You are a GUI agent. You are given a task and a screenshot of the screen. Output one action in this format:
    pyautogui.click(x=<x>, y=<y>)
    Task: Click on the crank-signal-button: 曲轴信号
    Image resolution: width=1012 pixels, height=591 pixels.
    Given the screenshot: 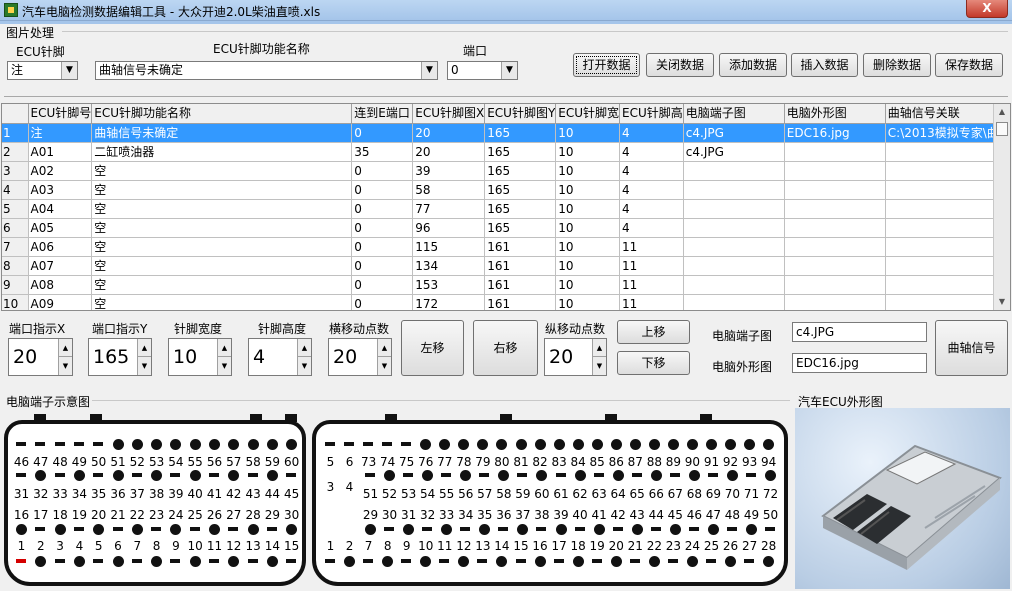 What is the action you would take?
    pyautogui.click(x=971, y=348)
    